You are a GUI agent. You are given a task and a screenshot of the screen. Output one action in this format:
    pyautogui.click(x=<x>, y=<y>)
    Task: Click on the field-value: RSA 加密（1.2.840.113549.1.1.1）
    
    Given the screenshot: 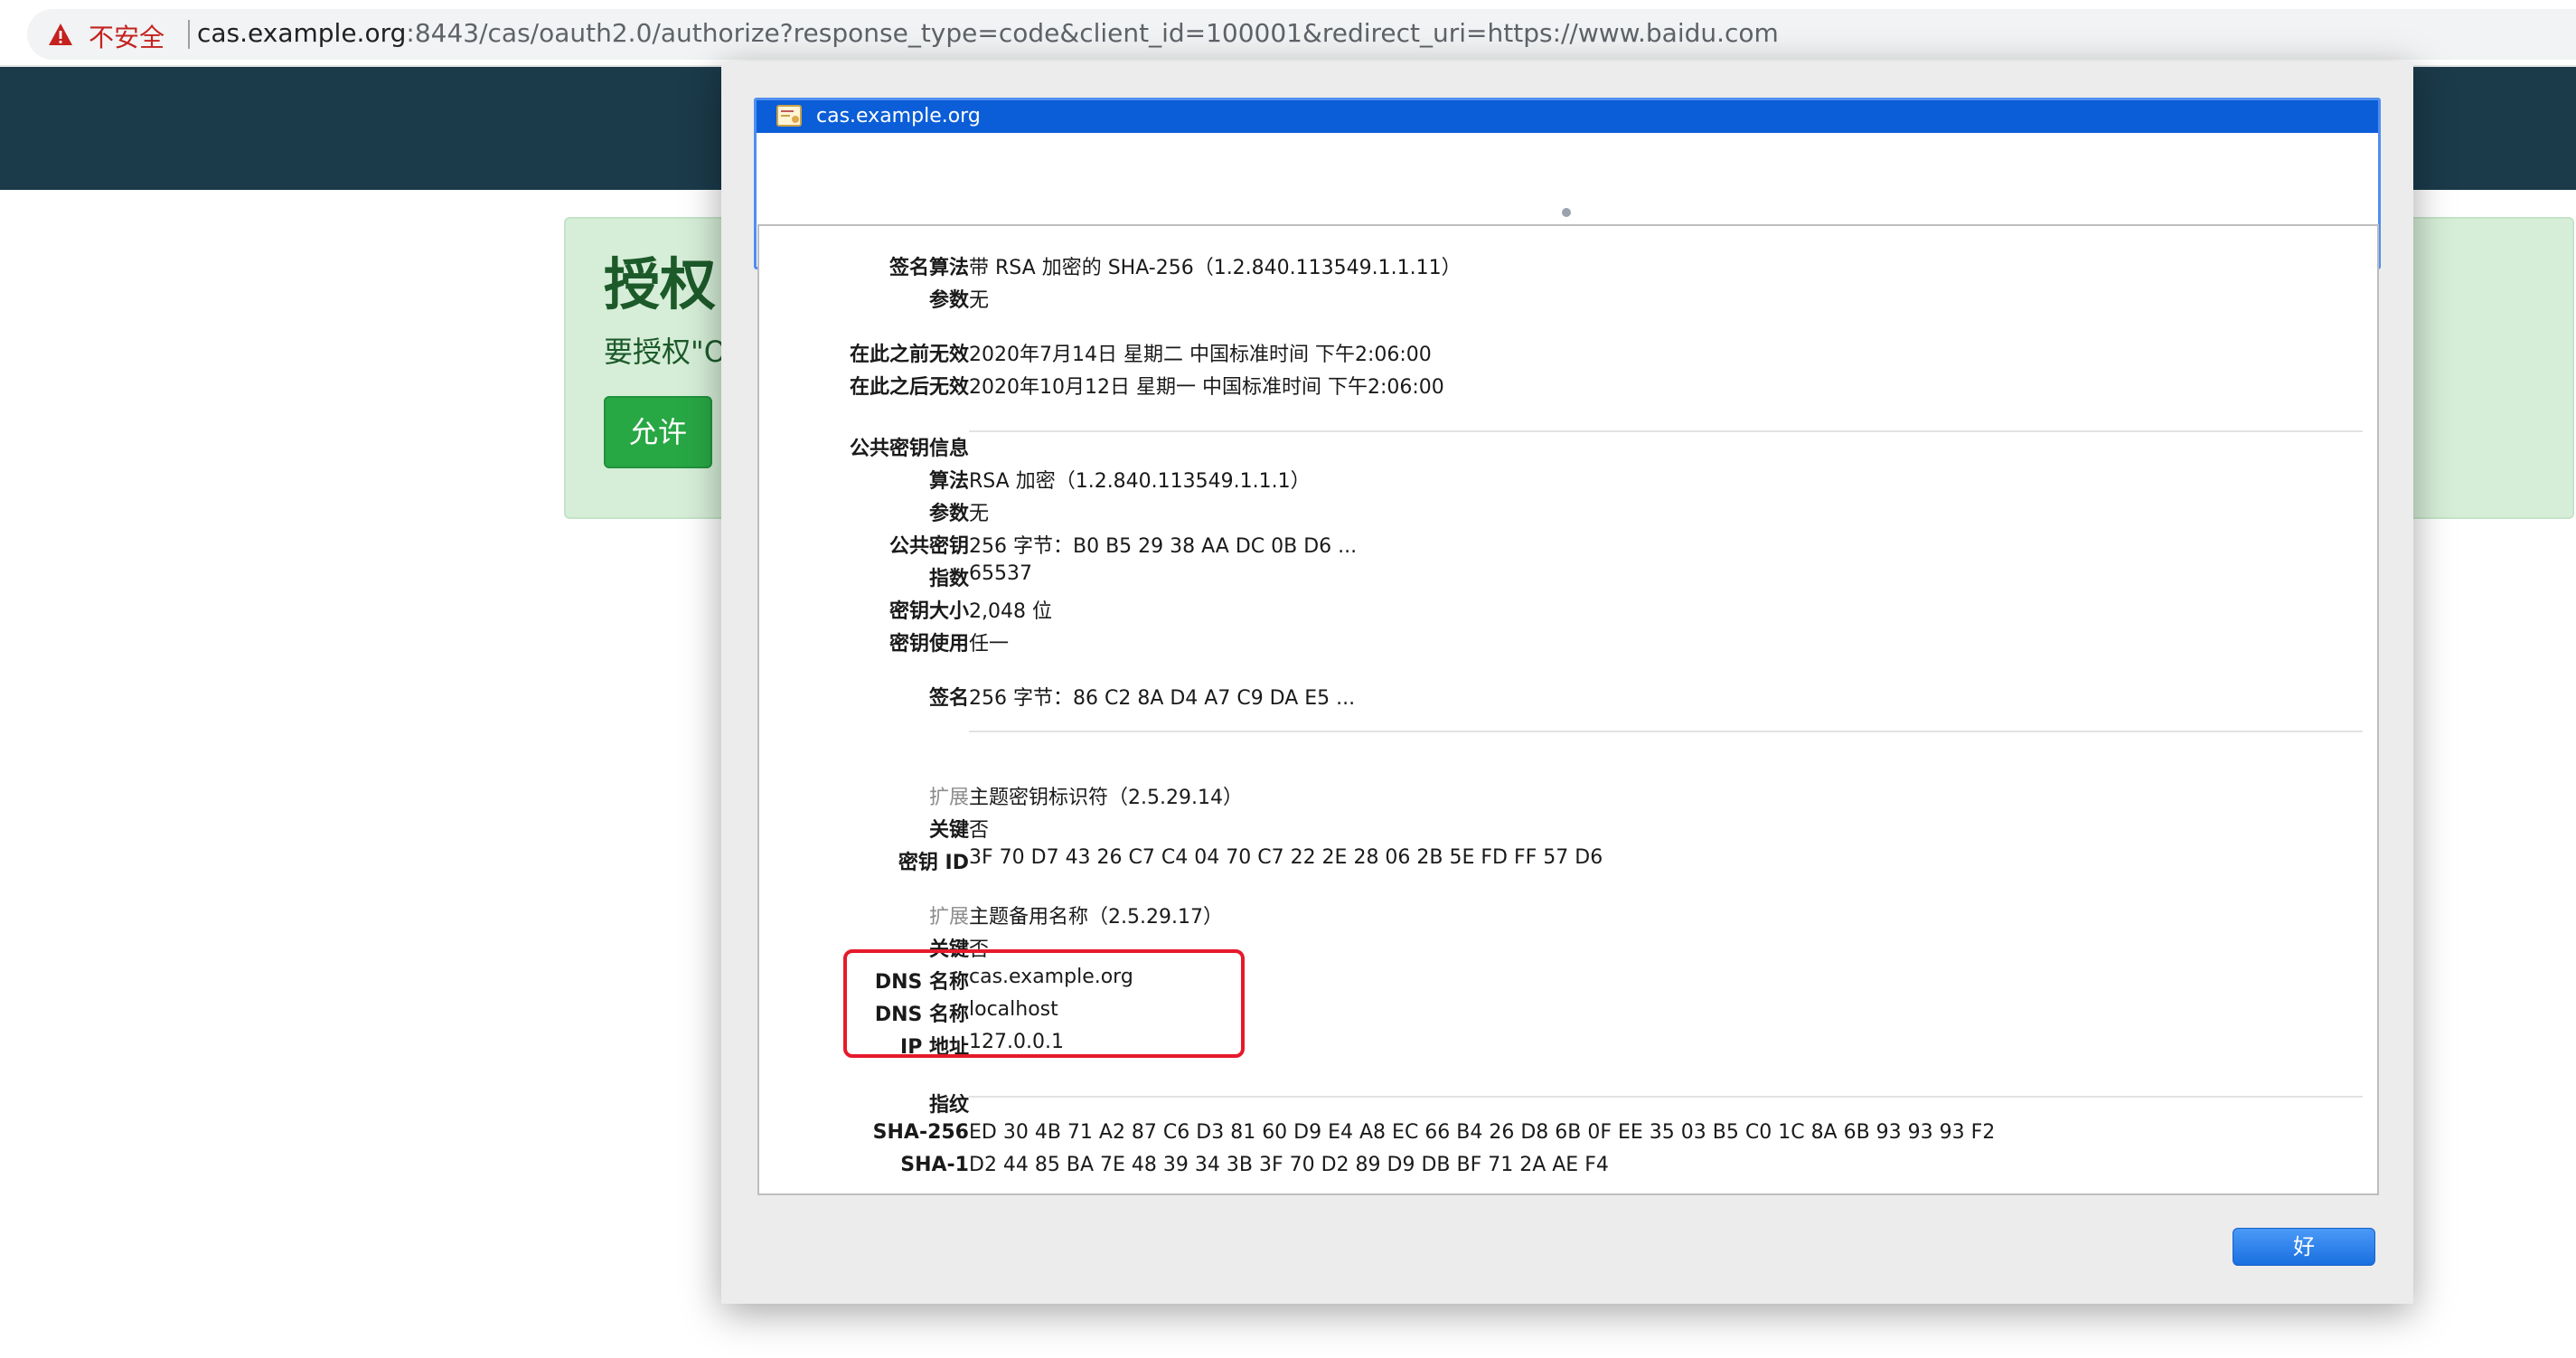 What is the action you would take?
    pyautogui.click(x=1140, y=481)
    